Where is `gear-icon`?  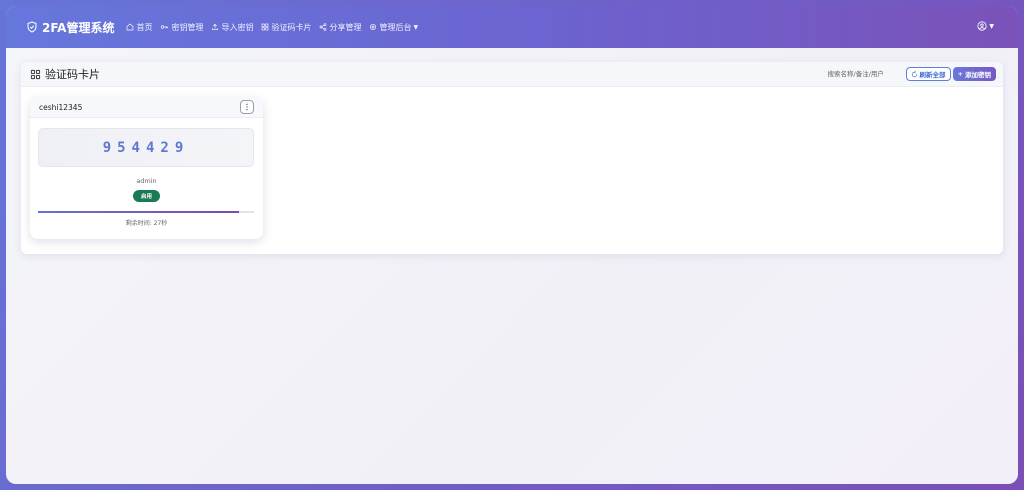
gear-icon is located at coordinates (373, 27).